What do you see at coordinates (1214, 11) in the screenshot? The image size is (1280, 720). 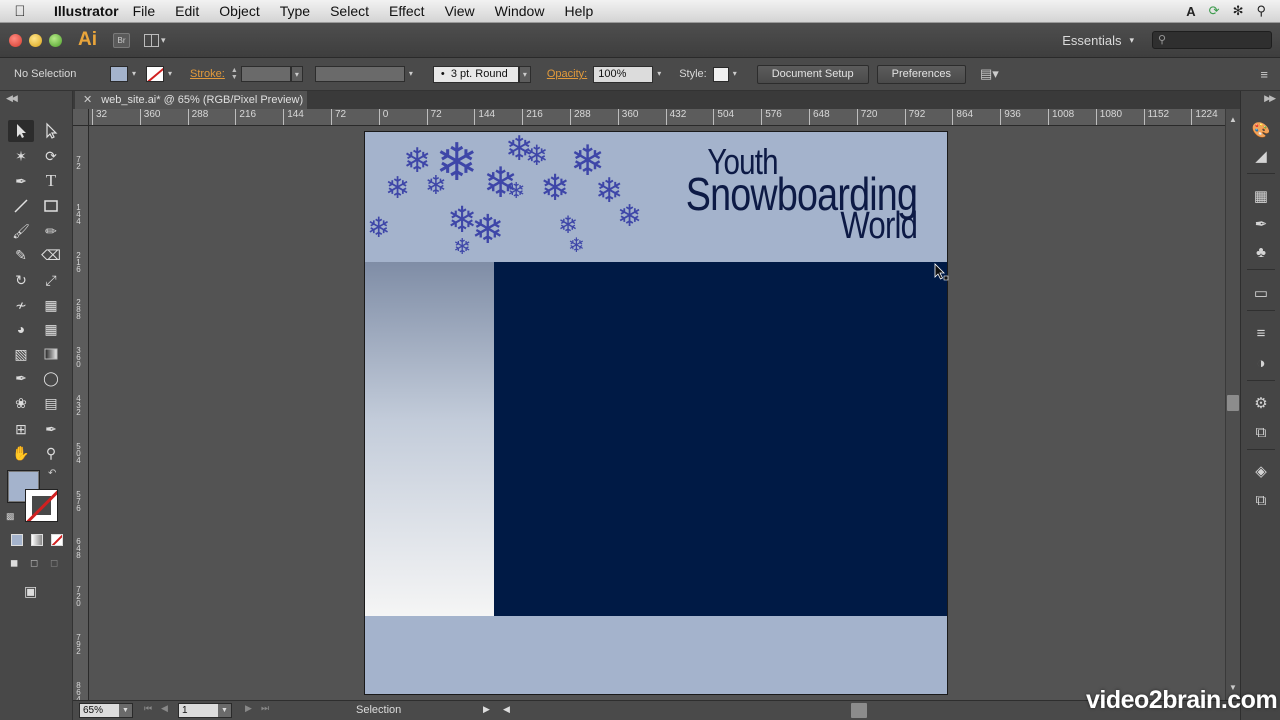 I see `sync-icon: ⟳` at bounding box center [1214, 11].